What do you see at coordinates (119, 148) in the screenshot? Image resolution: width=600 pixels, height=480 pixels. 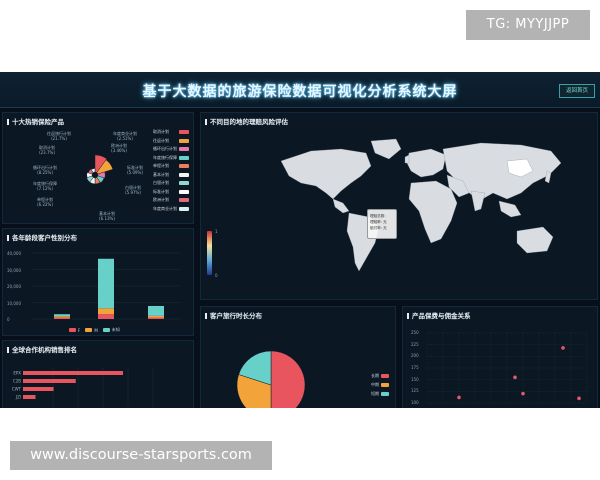 I see `rose-label: 欧洲计划 (3.46%)` at bounding box center [119, 148].